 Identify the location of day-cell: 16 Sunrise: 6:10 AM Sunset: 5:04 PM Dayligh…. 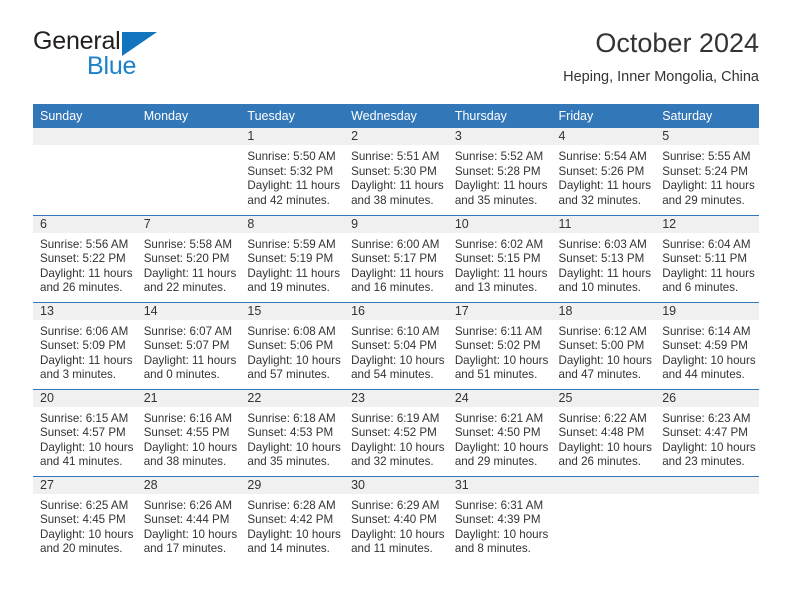
(396, 345).